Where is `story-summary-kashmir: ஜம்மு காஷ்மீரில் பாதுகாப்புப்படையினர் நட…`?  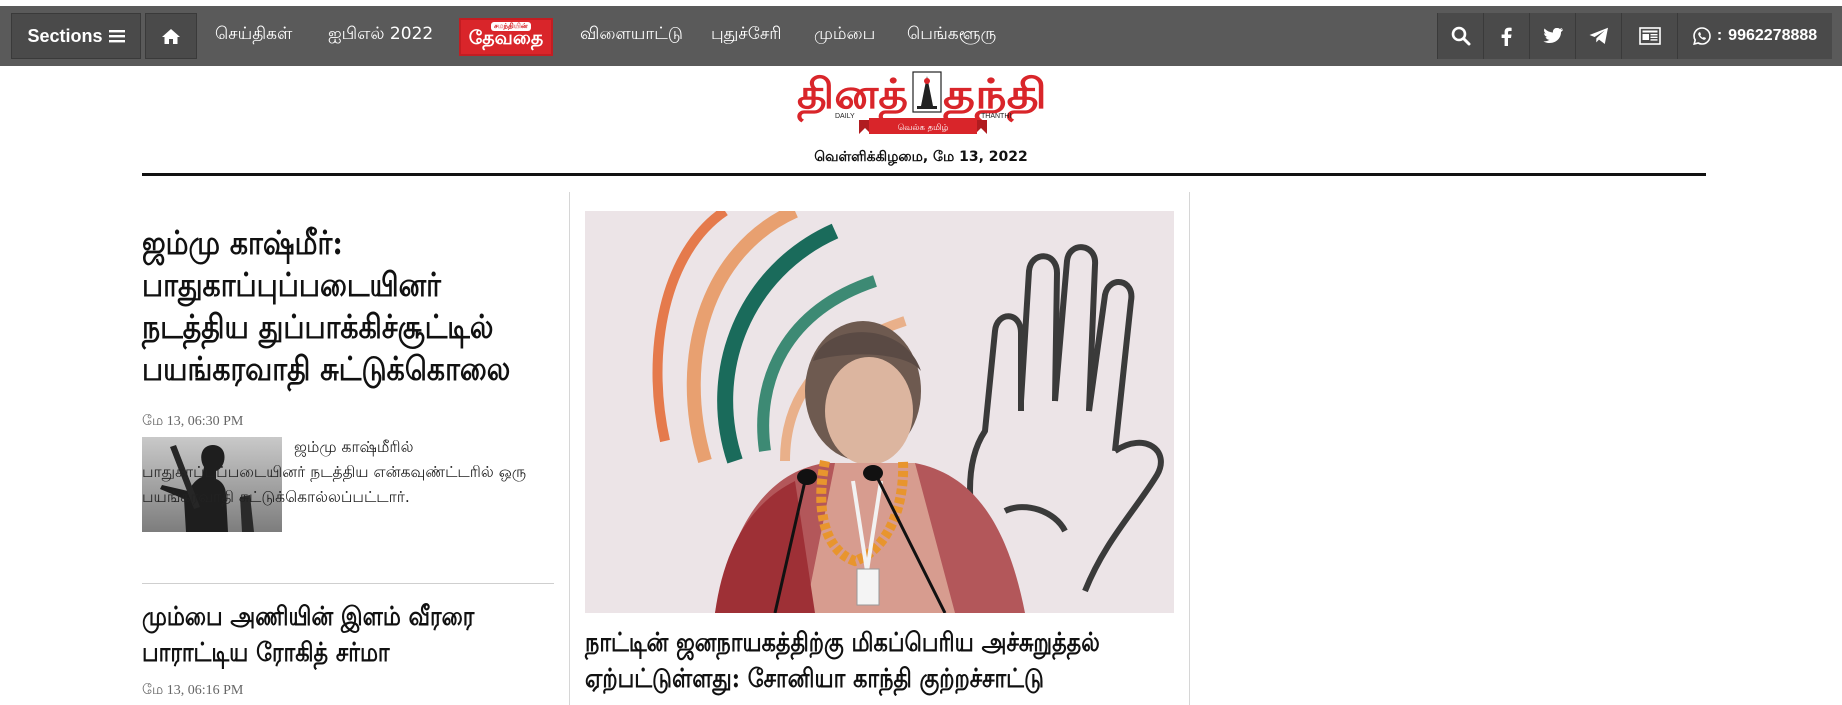
story-summary-kashmir: ஜம்மு காஷ்மீரில் பாதுகாப்புப்படையினர் நட… is located at coordinates (348, 472).